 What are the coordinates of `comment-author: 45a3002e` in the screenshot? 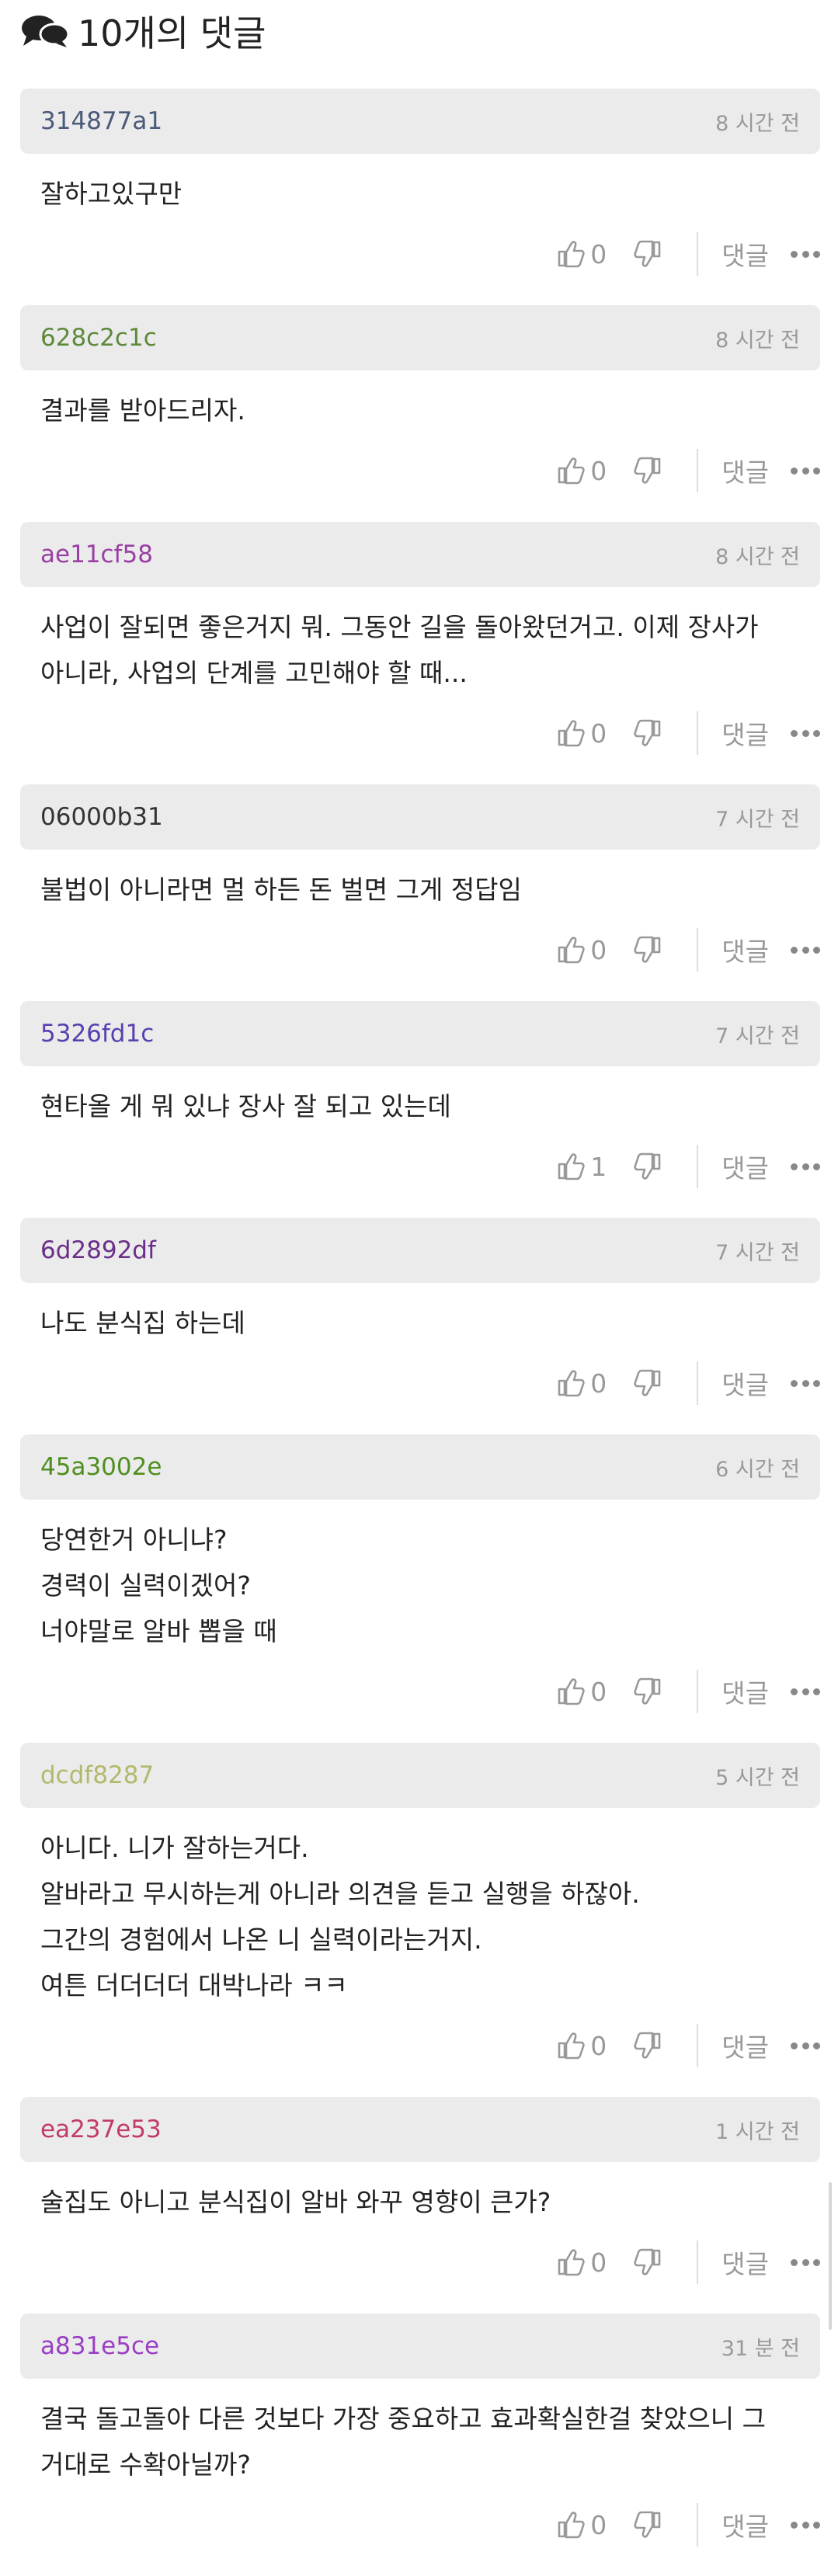 It's located at (101, 1467).